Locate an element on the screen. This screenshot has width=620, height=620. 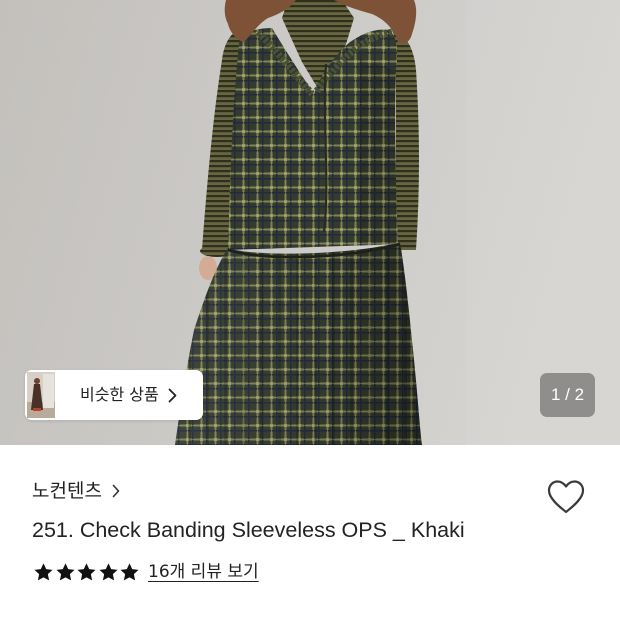
star-rating is located at coordinates (86, 572).